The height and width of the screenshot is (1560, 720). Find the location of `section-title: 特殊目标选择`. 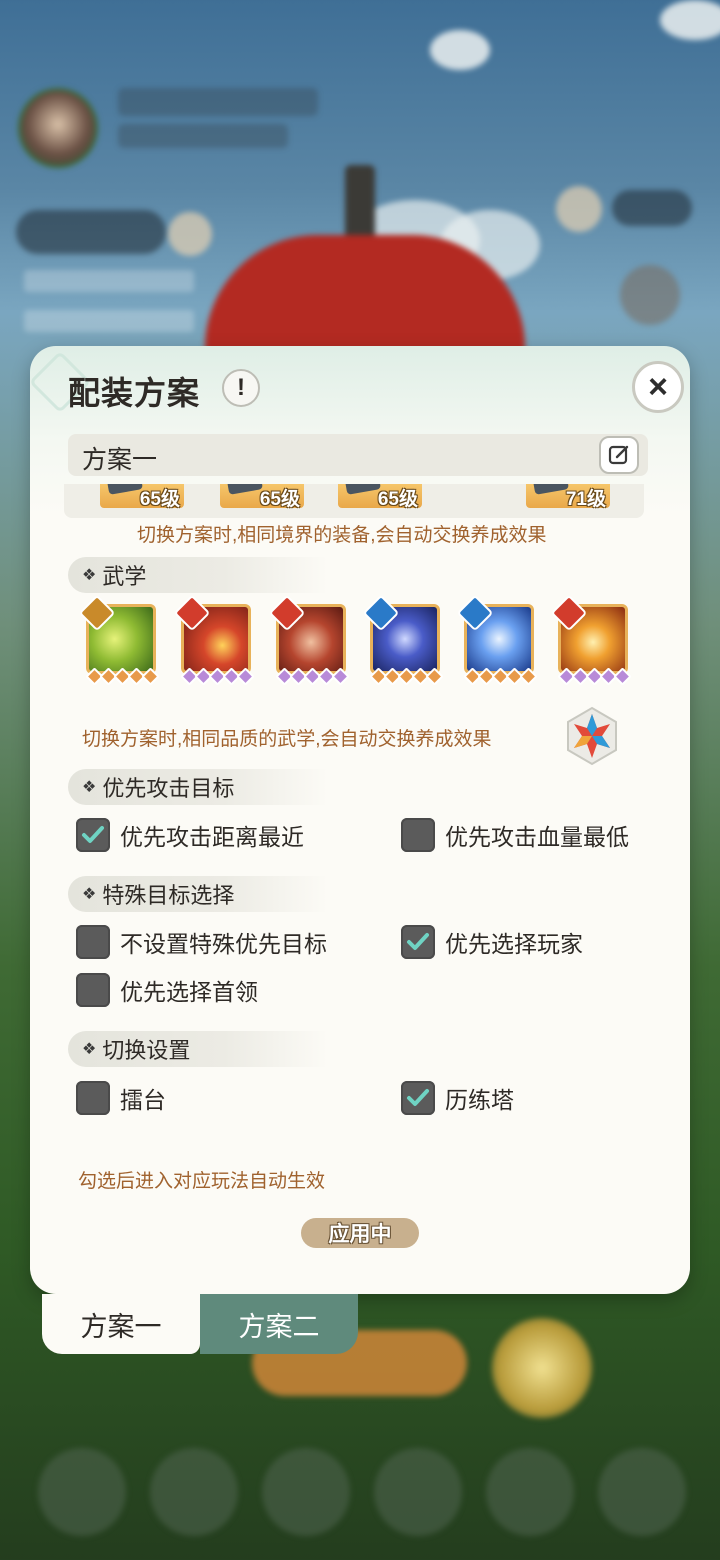

section-title: 特殊目标选择 is located at coordinates (168, 895).